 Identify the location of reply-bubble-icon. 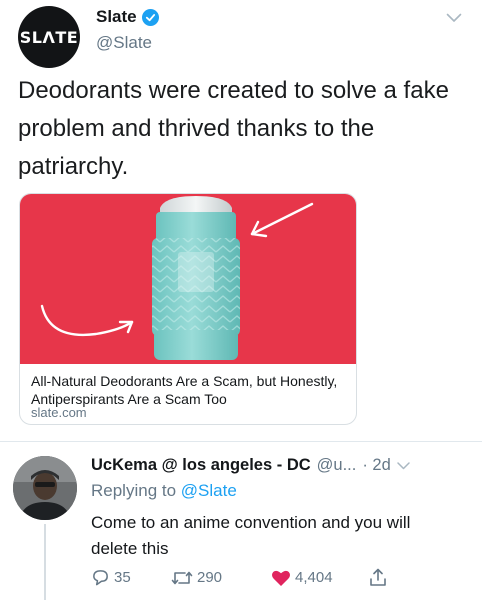
(100, 578).